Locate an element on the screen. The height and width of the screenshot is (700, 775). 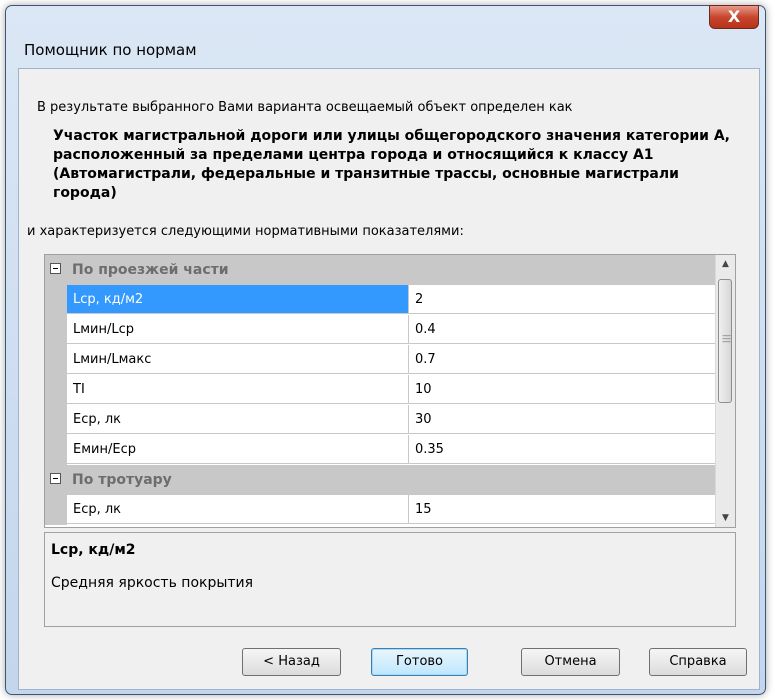
property-name: Eмин/Eср is located at coordinates (238, 449).